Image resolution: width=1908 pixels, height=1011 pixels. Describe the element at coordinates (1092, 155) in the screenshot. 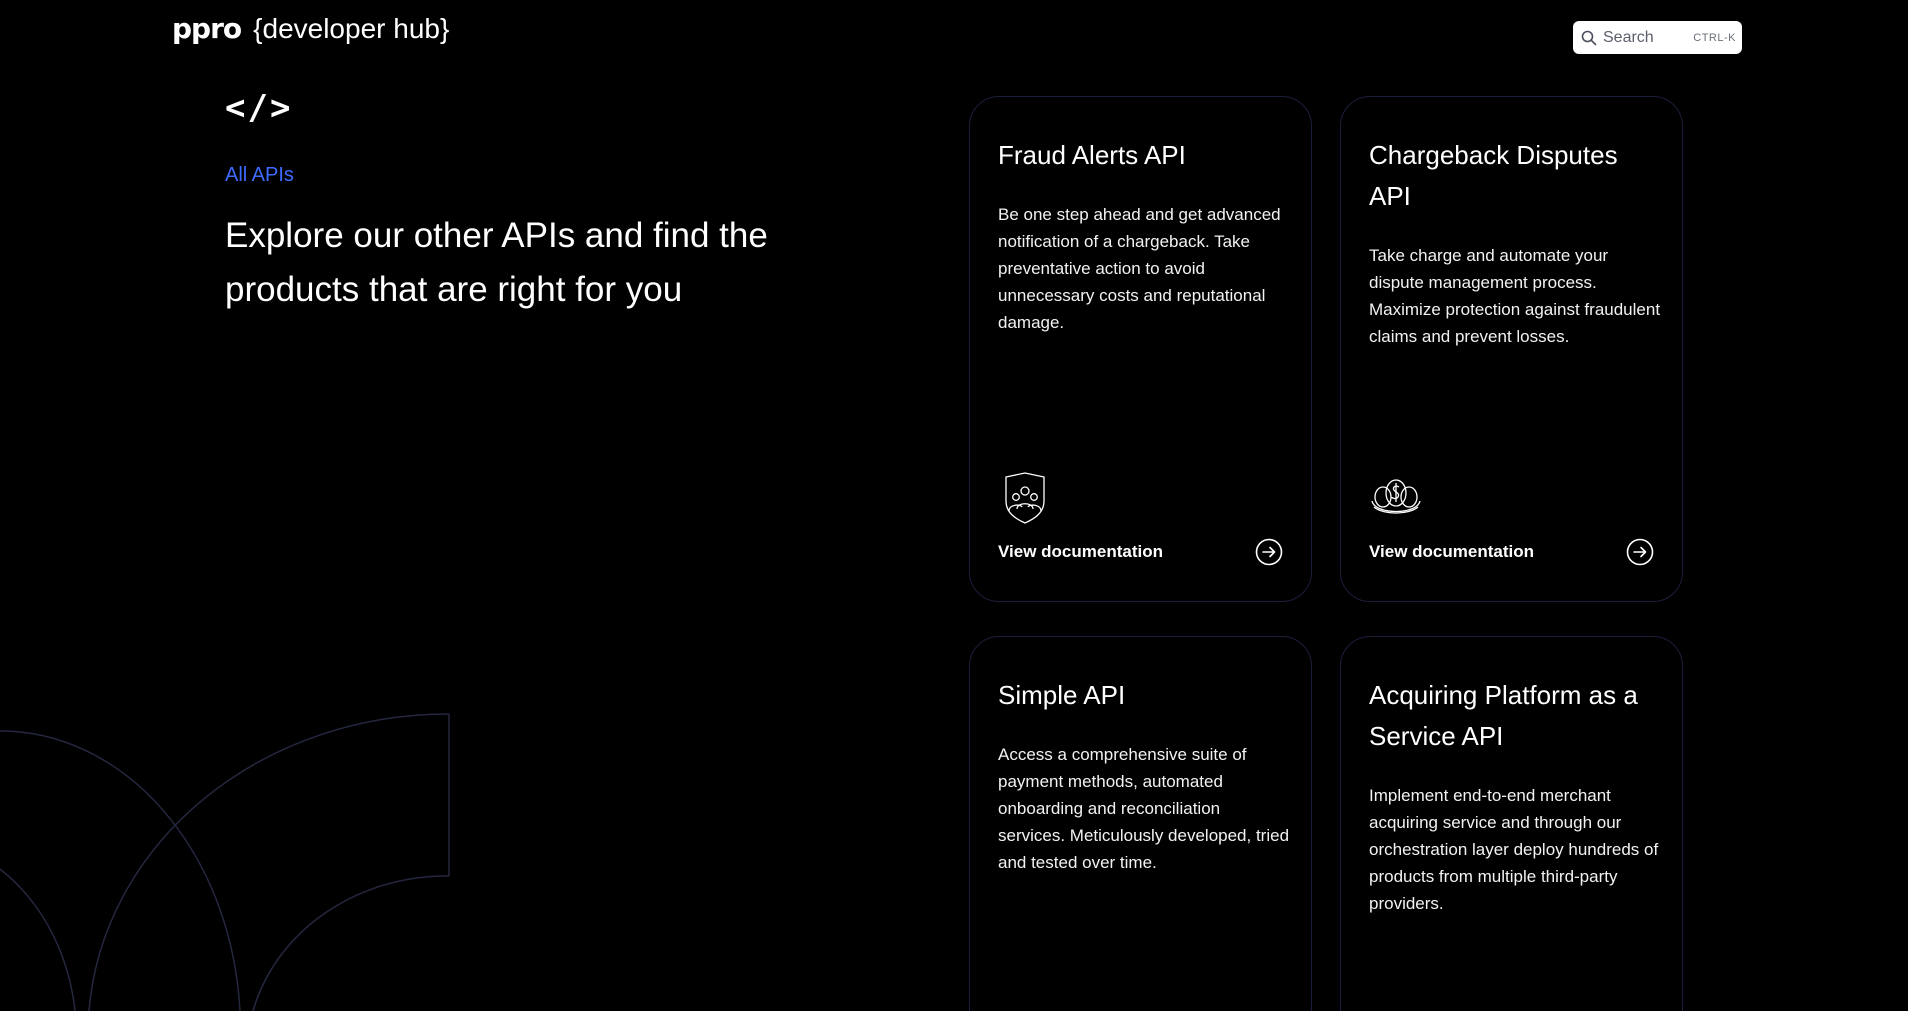

I see `card-title: Fraud Alerts API` at that location.